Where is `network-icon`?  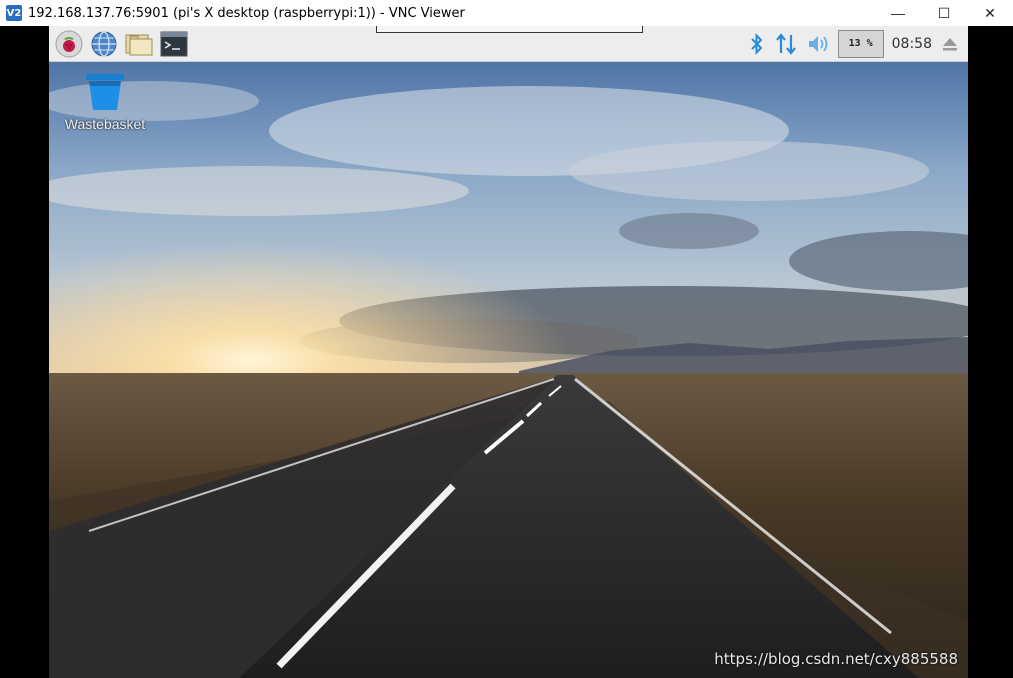
network-icon is located at coordinates (786, 44).